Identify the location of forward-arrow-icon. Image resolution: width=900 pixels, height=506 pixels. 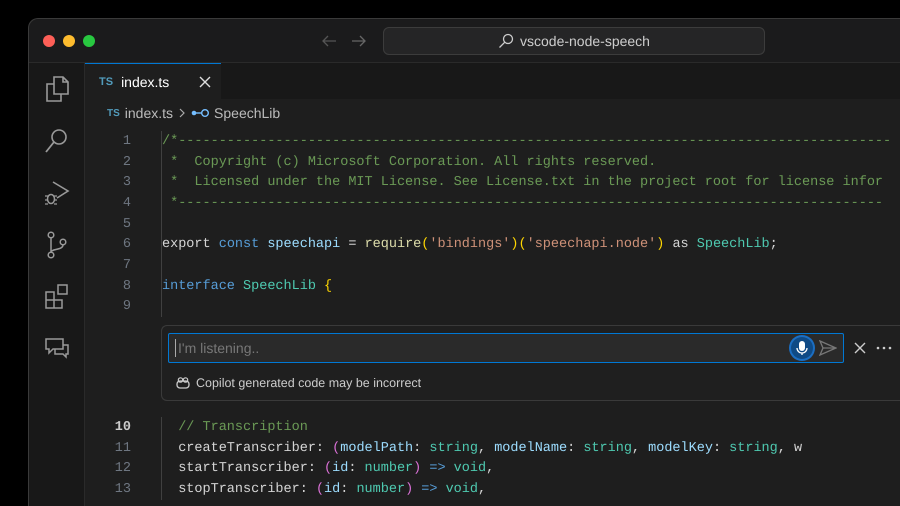
(359, 41).